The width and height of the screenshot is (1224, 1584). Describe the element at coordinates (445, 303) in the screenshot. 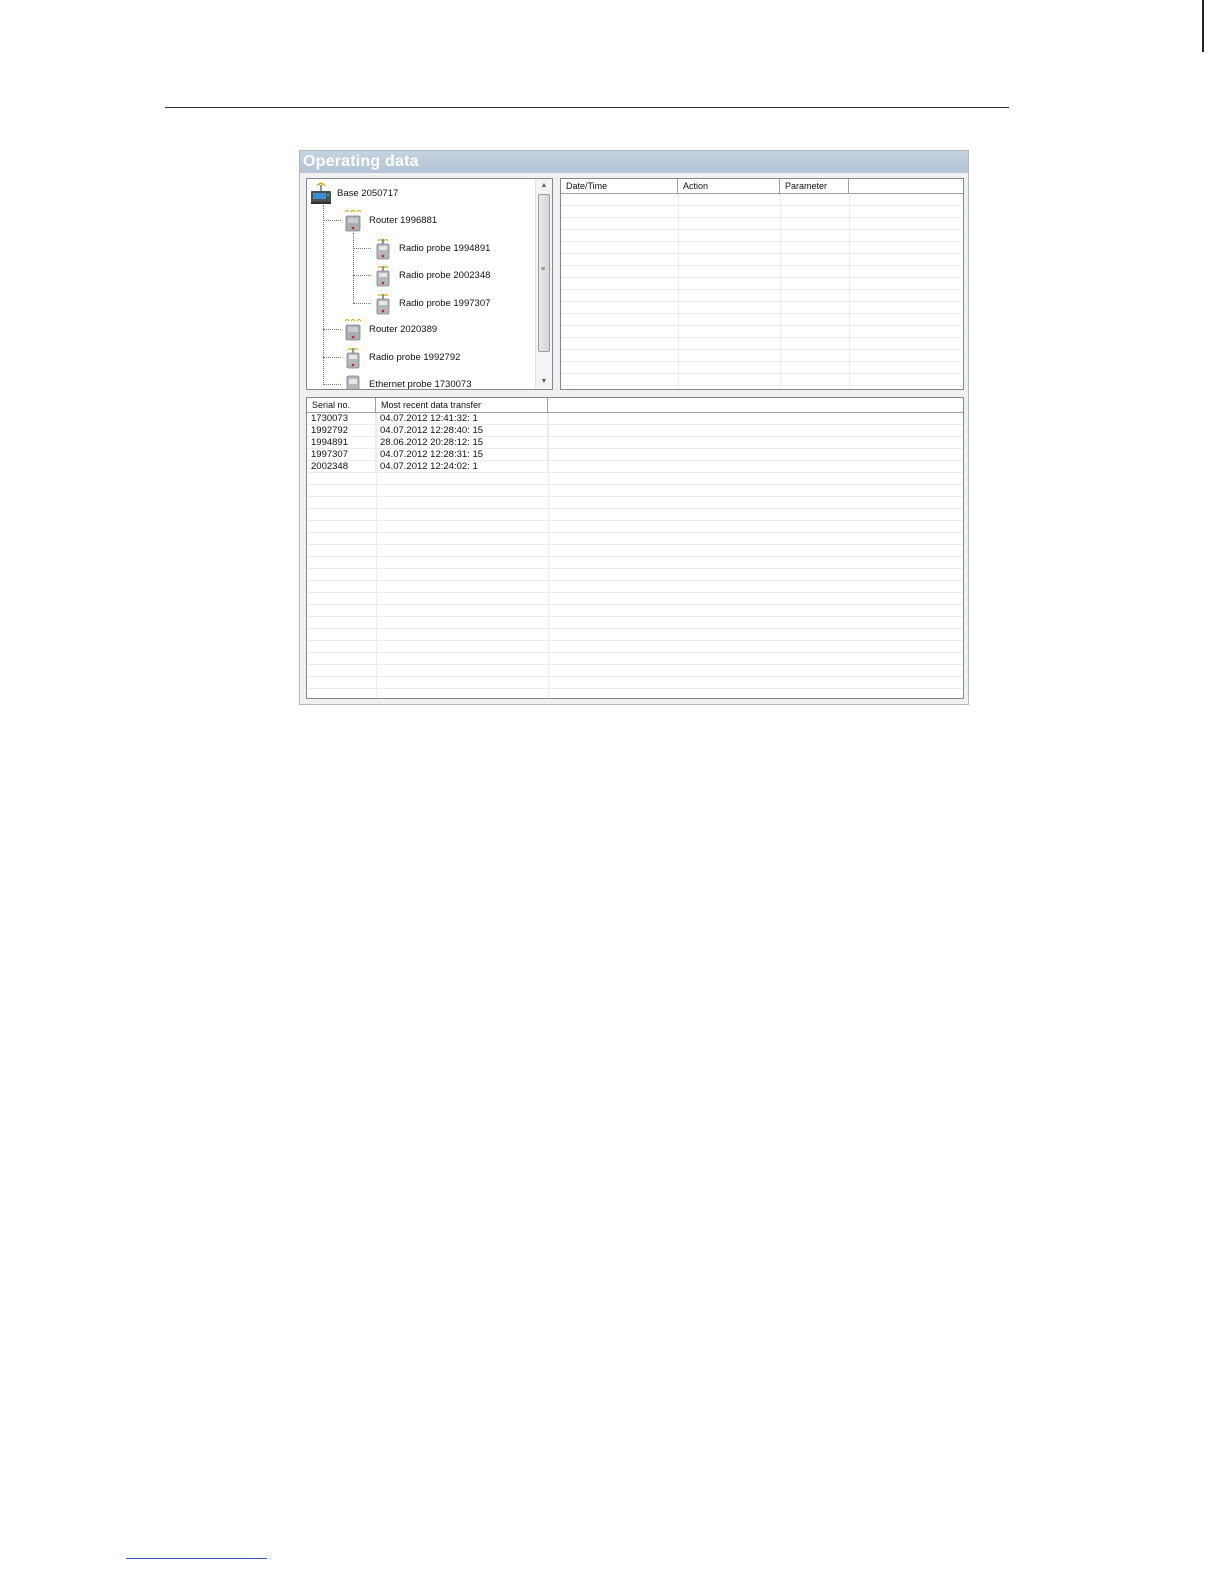

I see `tree-item-label: Radio probe 1997307` at that location.